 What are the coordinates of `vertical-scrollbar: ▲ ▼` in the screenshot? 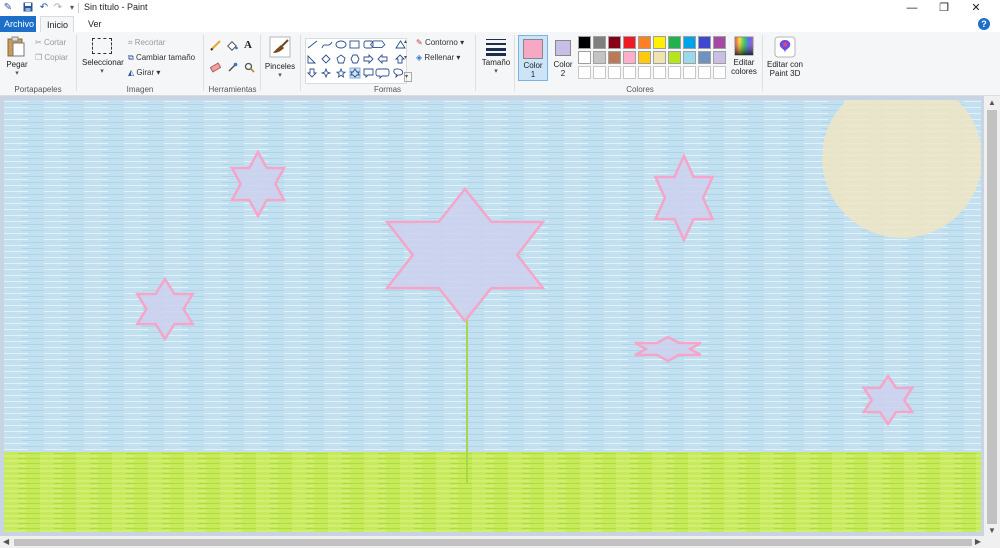 It's located at (992, 316).